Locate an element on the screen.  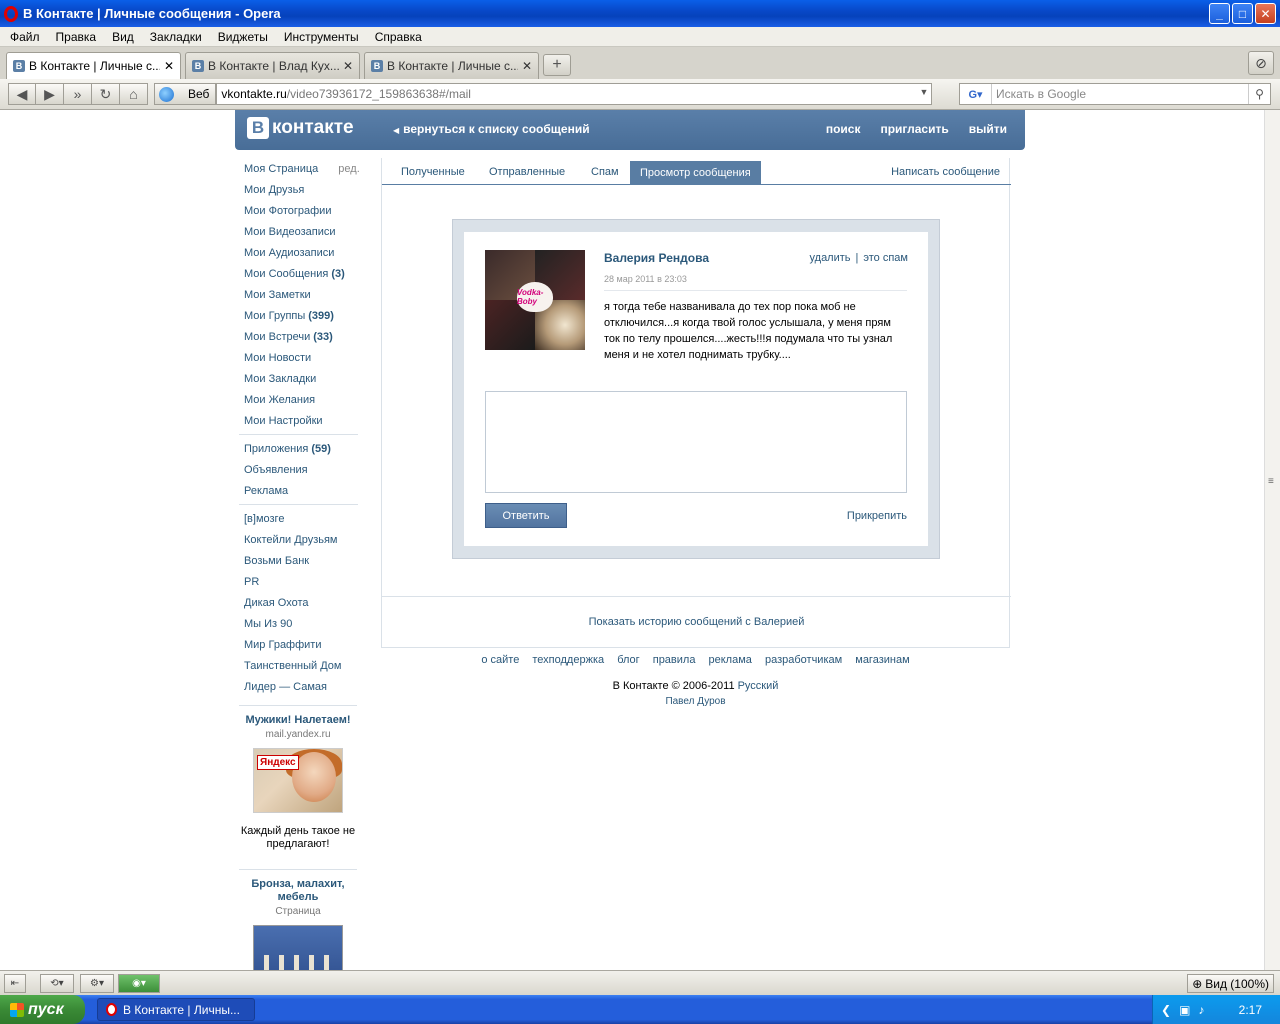
ad-image: Яндекс is located at coordinates (298, 780).